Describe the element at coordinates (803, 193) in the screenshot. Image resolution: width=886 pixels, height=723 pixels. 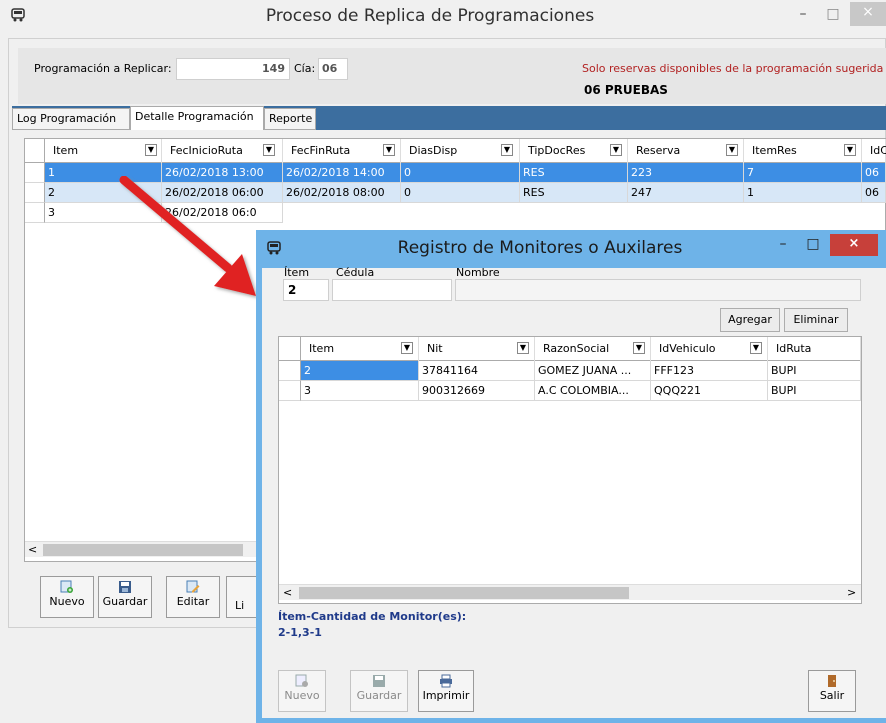
I see `cell-itemres: 1` at that location.